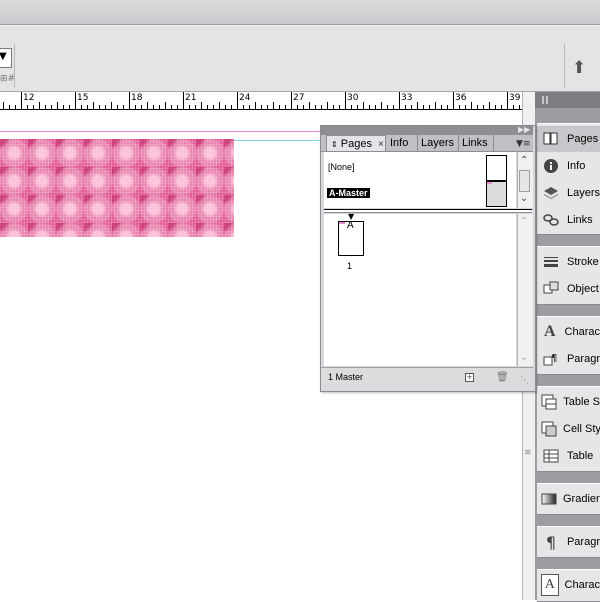 The image size is (600, 602). What do you see at coordinates (14, 66) in the screenshot?
I see `control-bar-divider` at bounding box center [14, 66].